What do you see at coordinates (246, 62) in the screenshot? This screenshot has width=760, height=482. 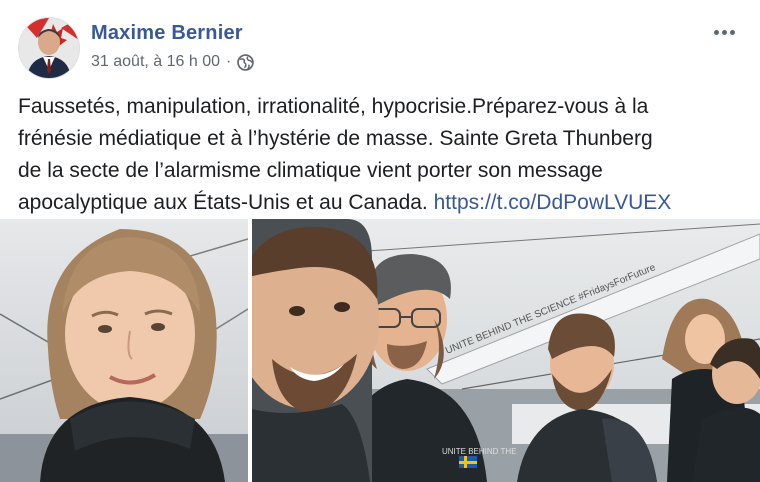 I see `globe-icon` at bounding box center [246, 62].